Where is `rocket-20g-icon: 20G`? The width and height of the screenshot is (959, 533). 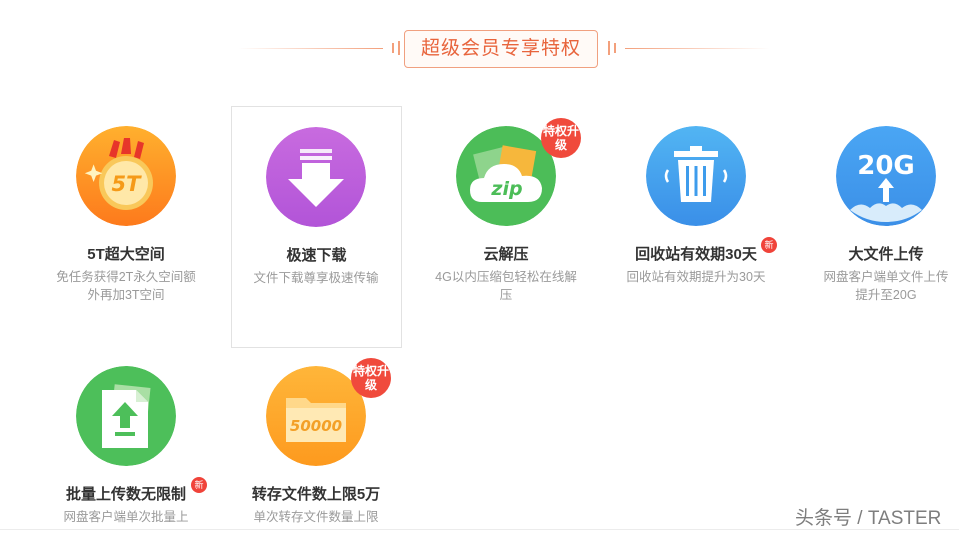 rocket-20g-icon: 20G is located at coordinates (886, 176).